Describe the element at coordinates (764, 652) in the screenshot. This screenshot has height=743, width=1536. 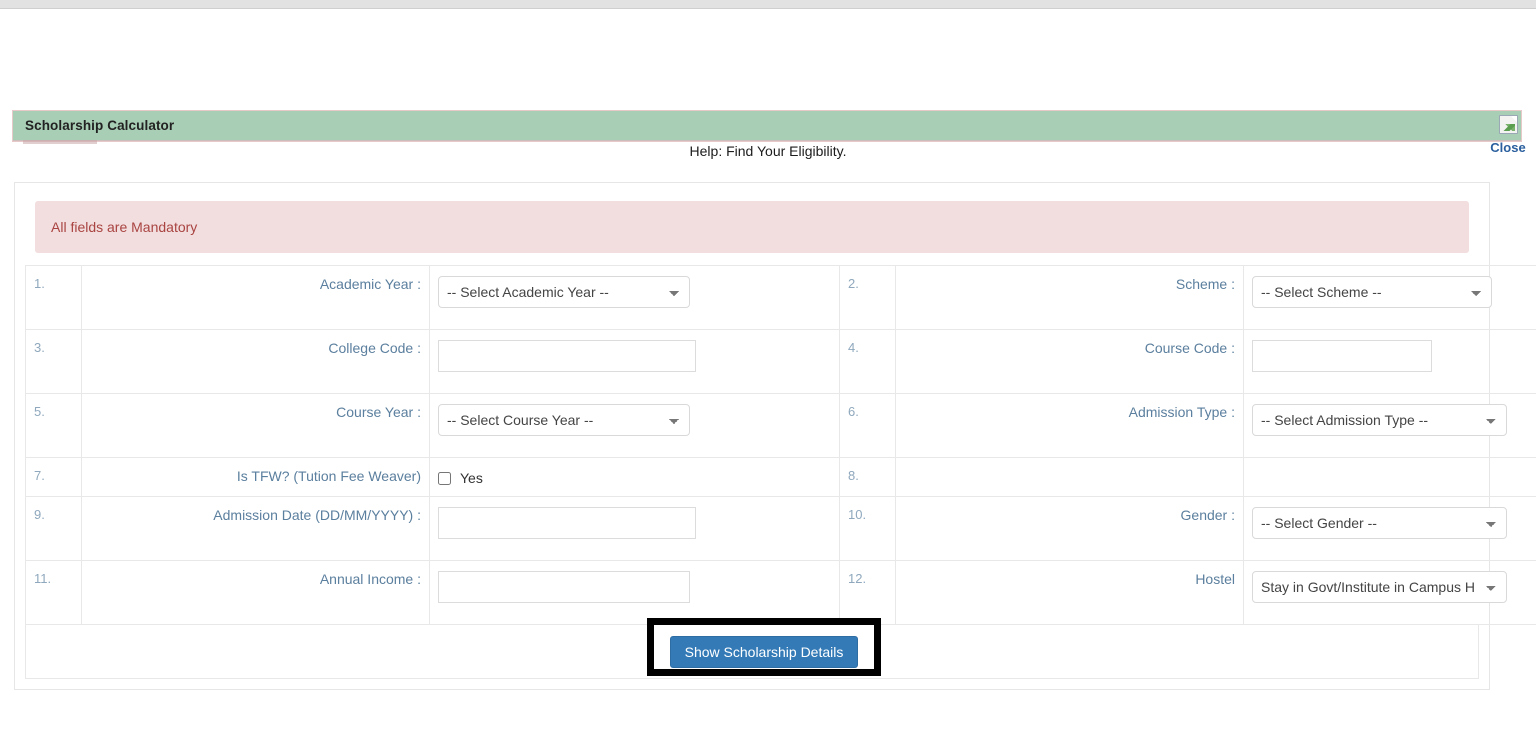
I see `show-scholarship-details-button: Show Scholarship Details` at that location.